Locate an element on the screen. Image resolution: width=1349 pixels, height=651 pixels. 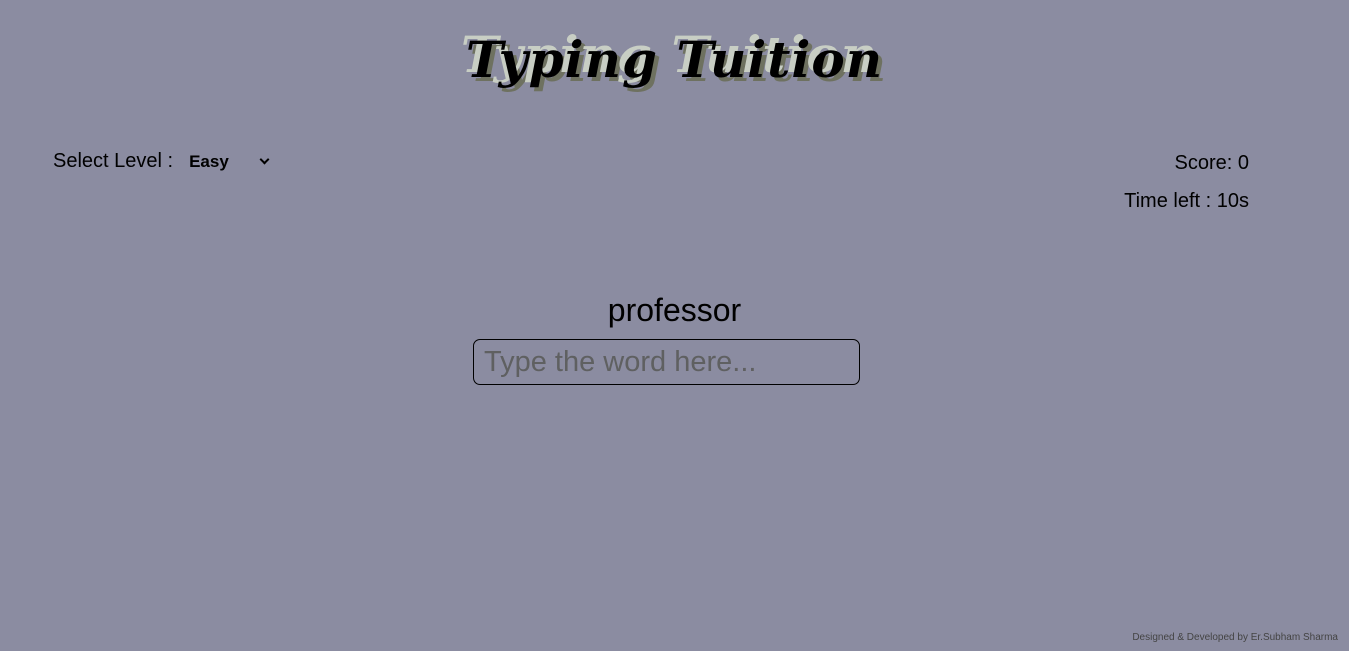
level-selector-row: Select Level : Easy is located at coordinates (162, 161).